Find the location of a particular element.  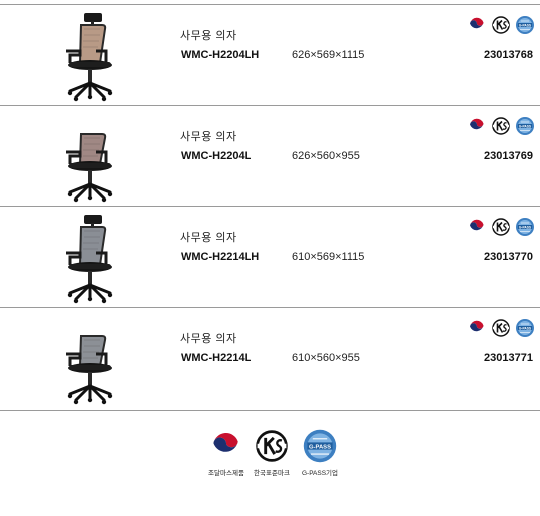

product-code: 23013770 is located at coordinates (508, 257).